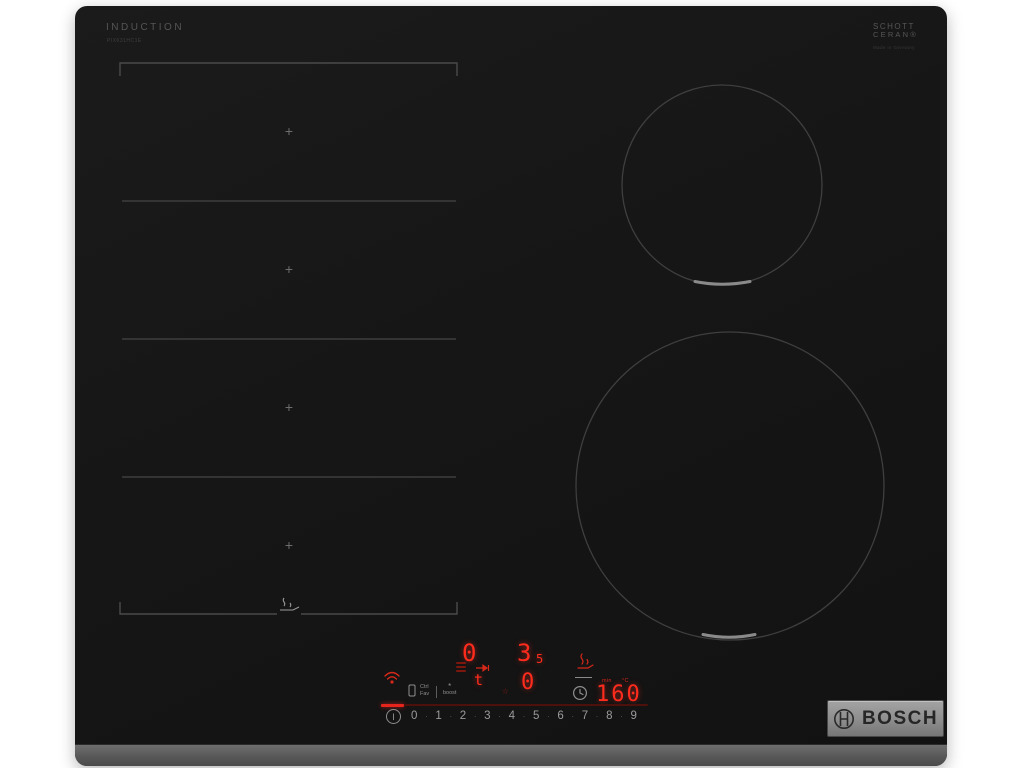  What do you see at coordinates (722, 185) in the screenshot?
I see `round-zone-small` at bounding box center [722, 185].